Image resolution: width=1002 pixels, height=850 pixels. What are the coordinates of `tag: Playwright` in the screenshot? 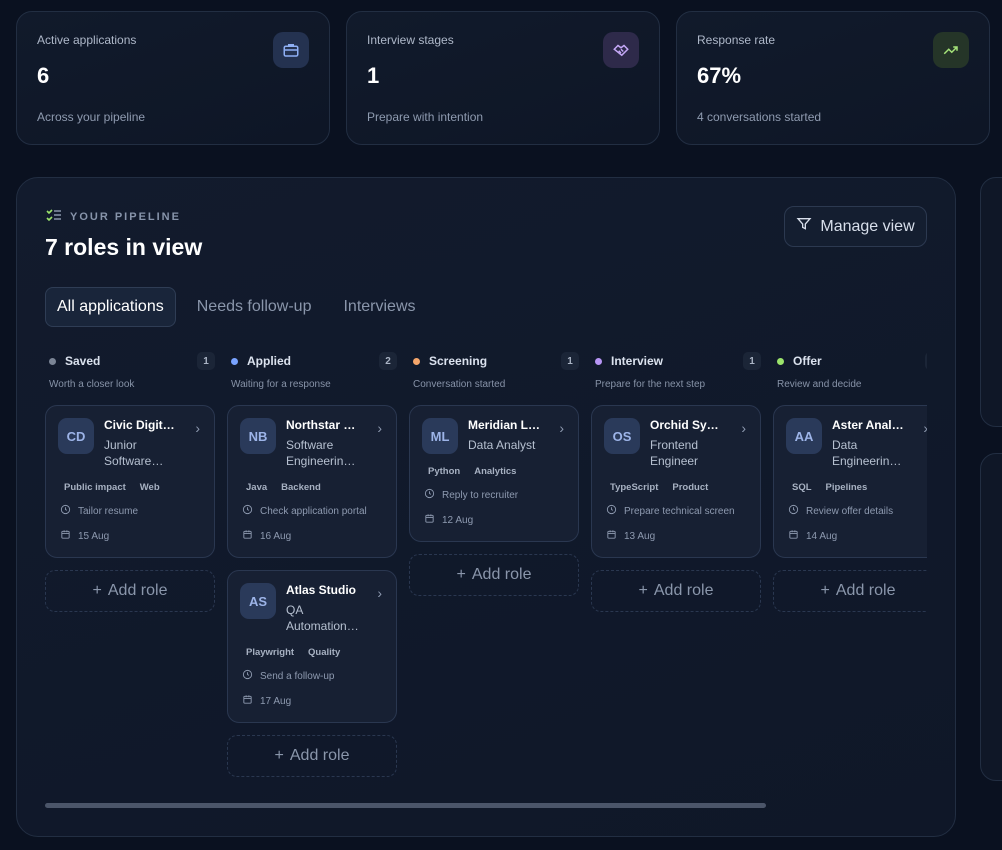 It's located at (270, 652).